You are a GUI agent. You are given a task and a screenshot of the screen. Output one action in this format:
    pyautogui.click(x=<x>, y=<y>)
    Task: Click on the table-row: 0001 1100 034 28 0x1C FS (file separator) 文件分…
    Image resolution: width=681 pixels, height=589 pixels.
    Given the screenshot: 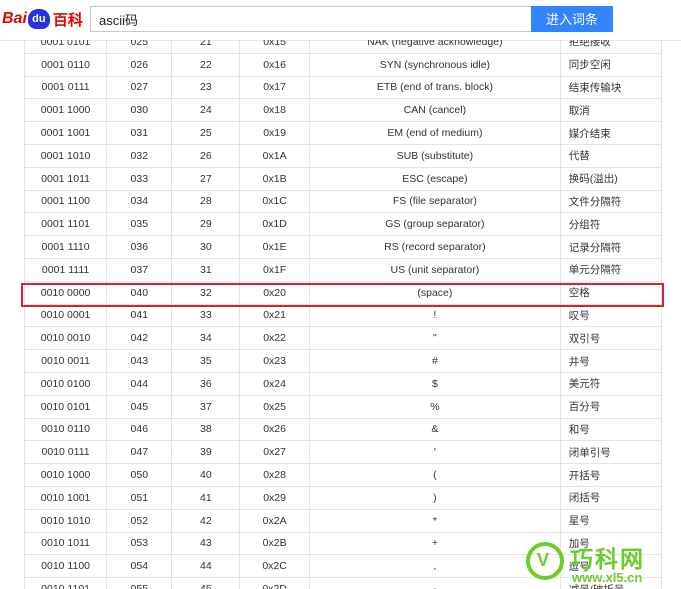 What is the action you would take?
    pyautogui.click(x=343, y=201)
    